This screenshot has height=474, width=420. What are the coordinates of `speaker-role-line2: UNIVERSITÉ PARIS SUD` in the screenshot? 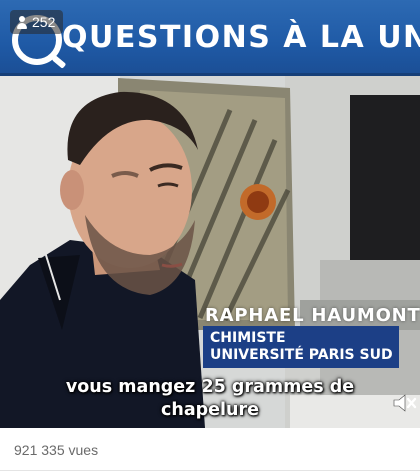 It's located at (301, 355).